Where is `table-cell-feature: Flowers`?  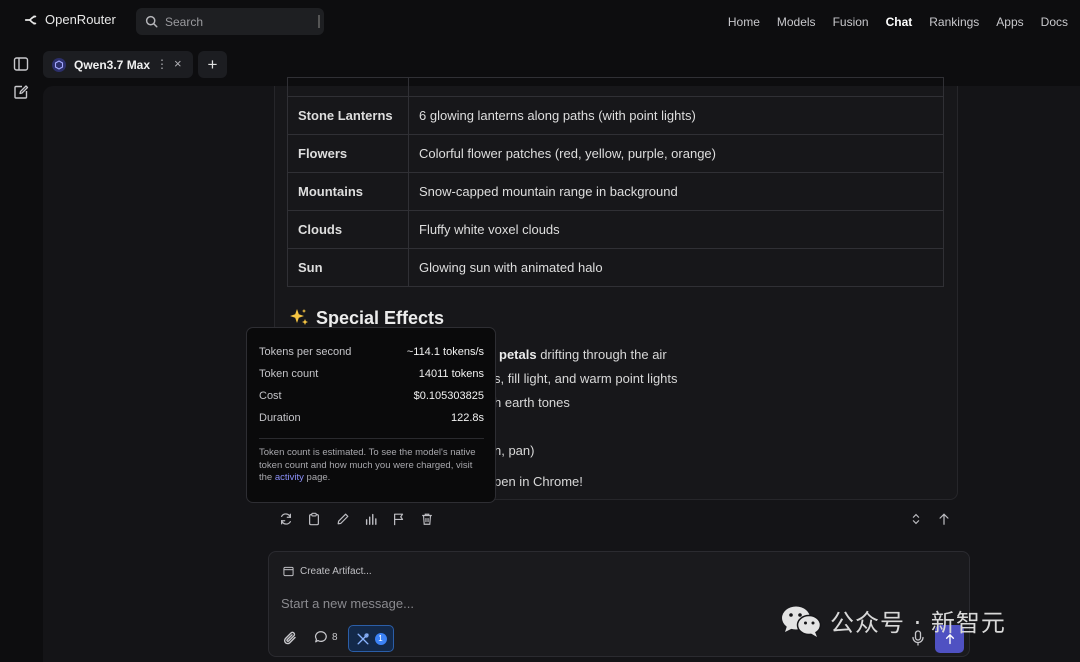
table-cell-feature: Flowers is located at coordinates (348, 153).